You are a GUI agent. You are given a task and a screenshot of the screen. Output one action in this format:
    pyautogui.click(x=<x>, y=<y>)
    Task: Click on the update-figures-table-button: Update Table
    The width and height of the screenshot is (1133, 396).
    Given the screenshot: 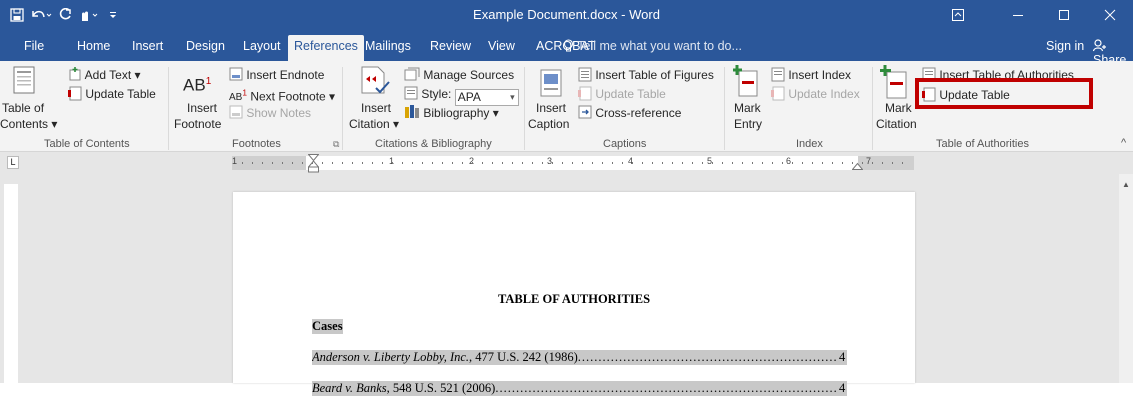 What is the action you would take?
    pyautogui.click(x=622, y=93)
    